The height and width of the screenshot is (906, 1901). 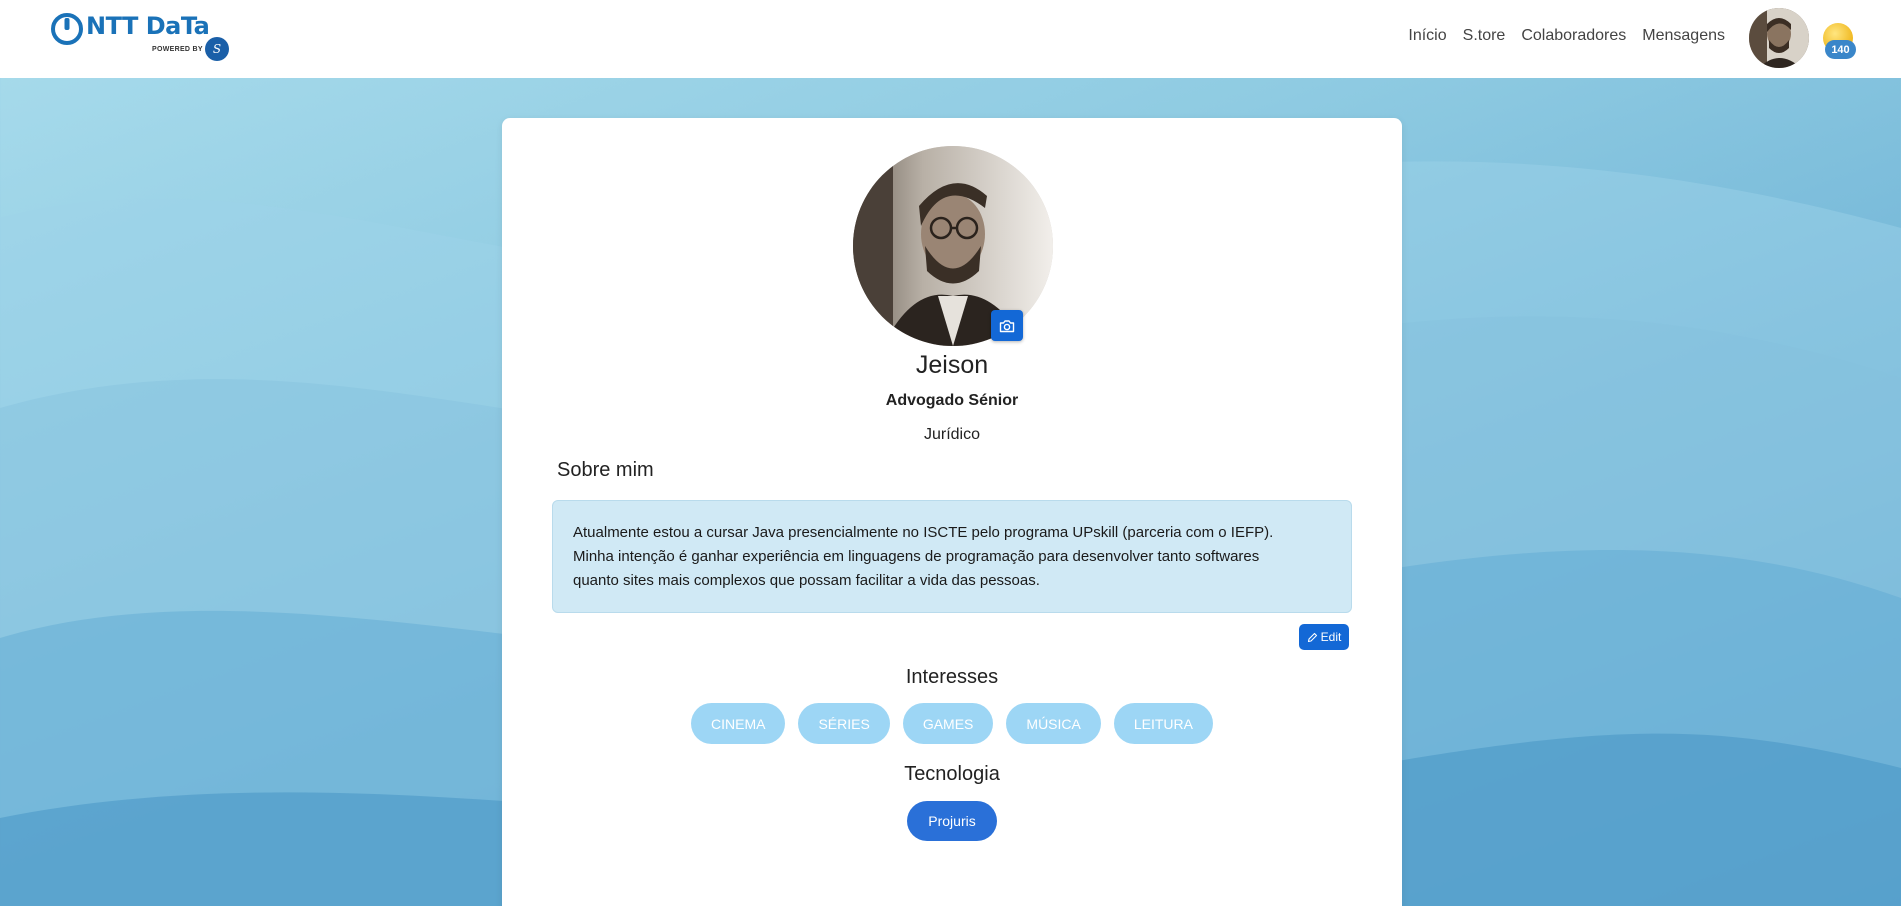 I want to click on nav-link-mensagens: Mensagens, so click(x=1683, y=36).